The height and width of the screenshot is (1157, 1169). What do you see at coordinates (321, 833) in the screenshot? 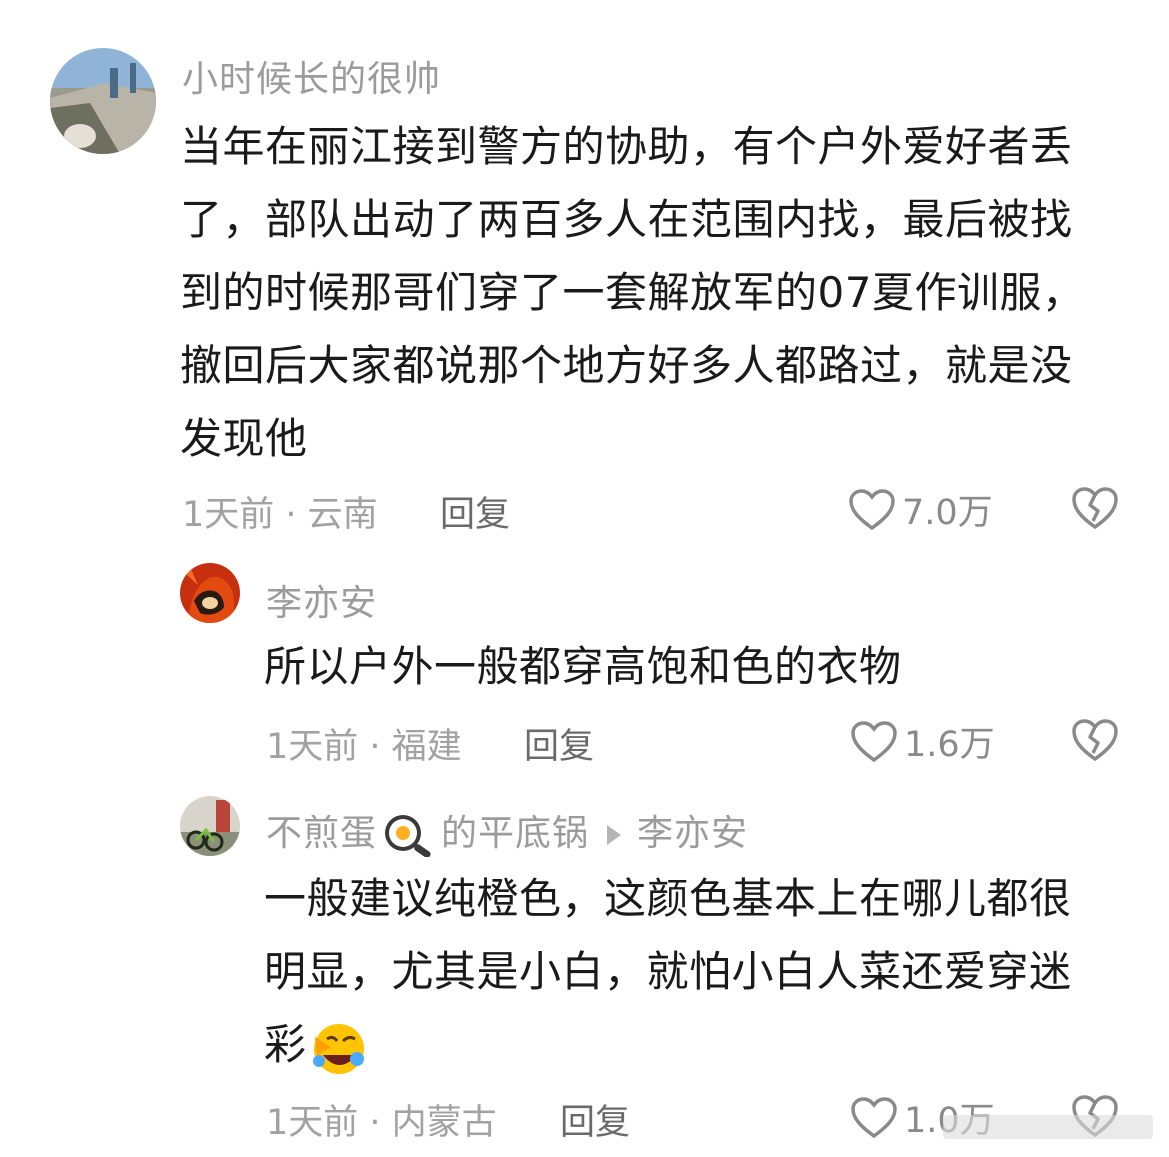
I see `username: 不煎蛋` at bounding box center [321, 833].